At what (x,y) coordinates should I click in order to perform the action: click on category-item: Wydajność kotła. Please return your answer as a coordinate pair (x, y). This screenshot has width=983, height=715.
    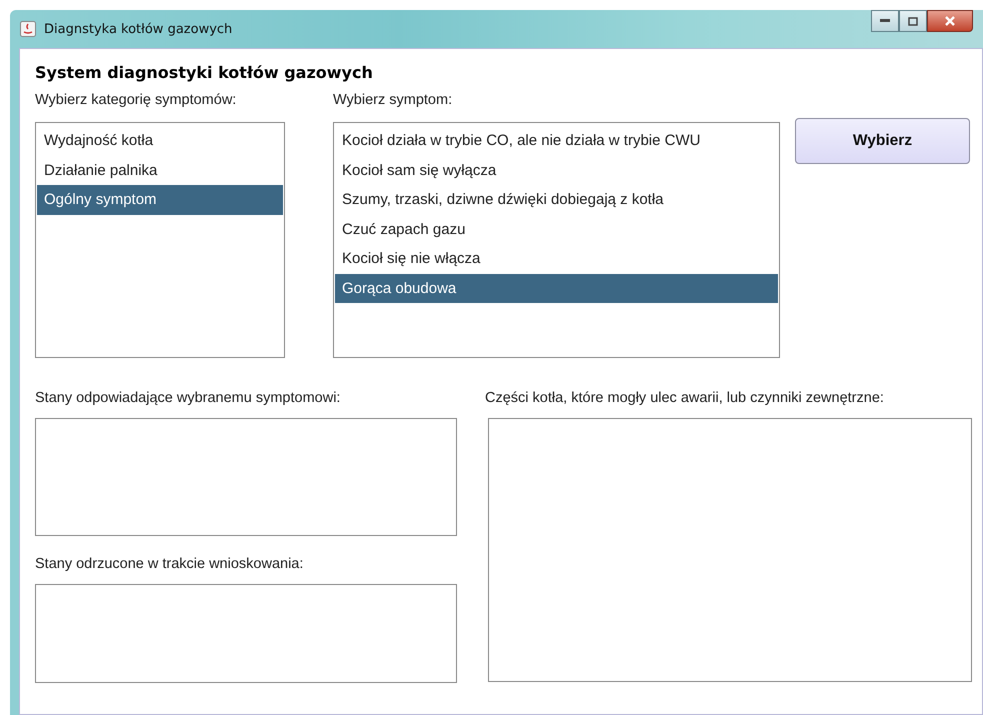
    Looking at the image, I should click on (160, 141).